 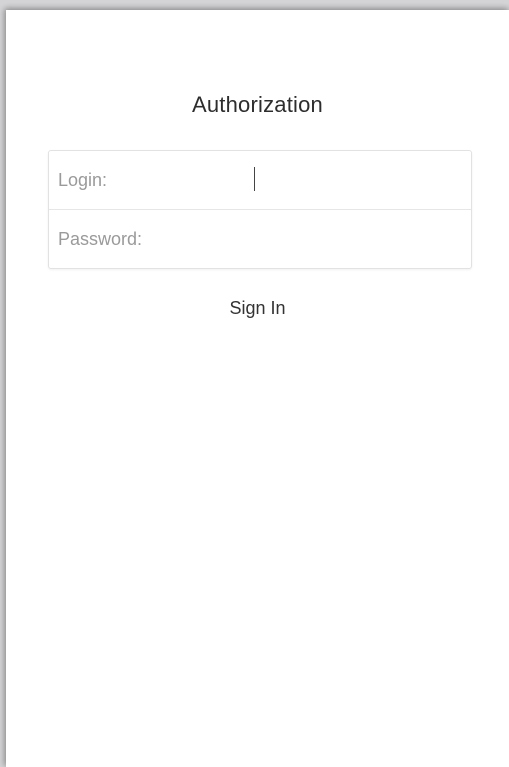 I want to click on sign-in-button: Sign In, so click(x=257, y=308).